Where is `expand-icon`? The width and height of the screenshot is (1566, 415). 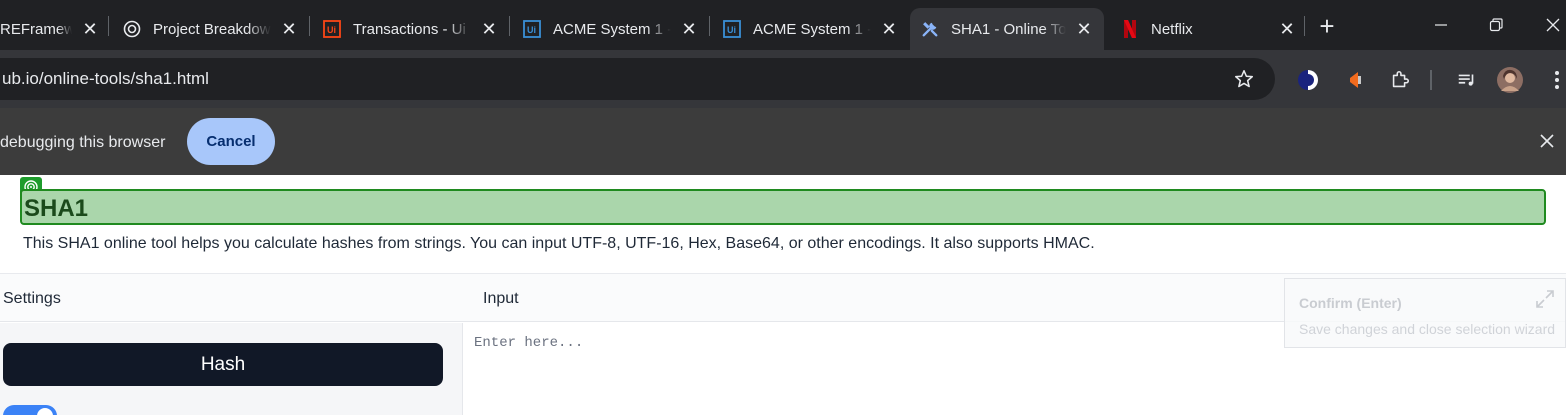 expand-icon is located at coordinates (1545, 299).